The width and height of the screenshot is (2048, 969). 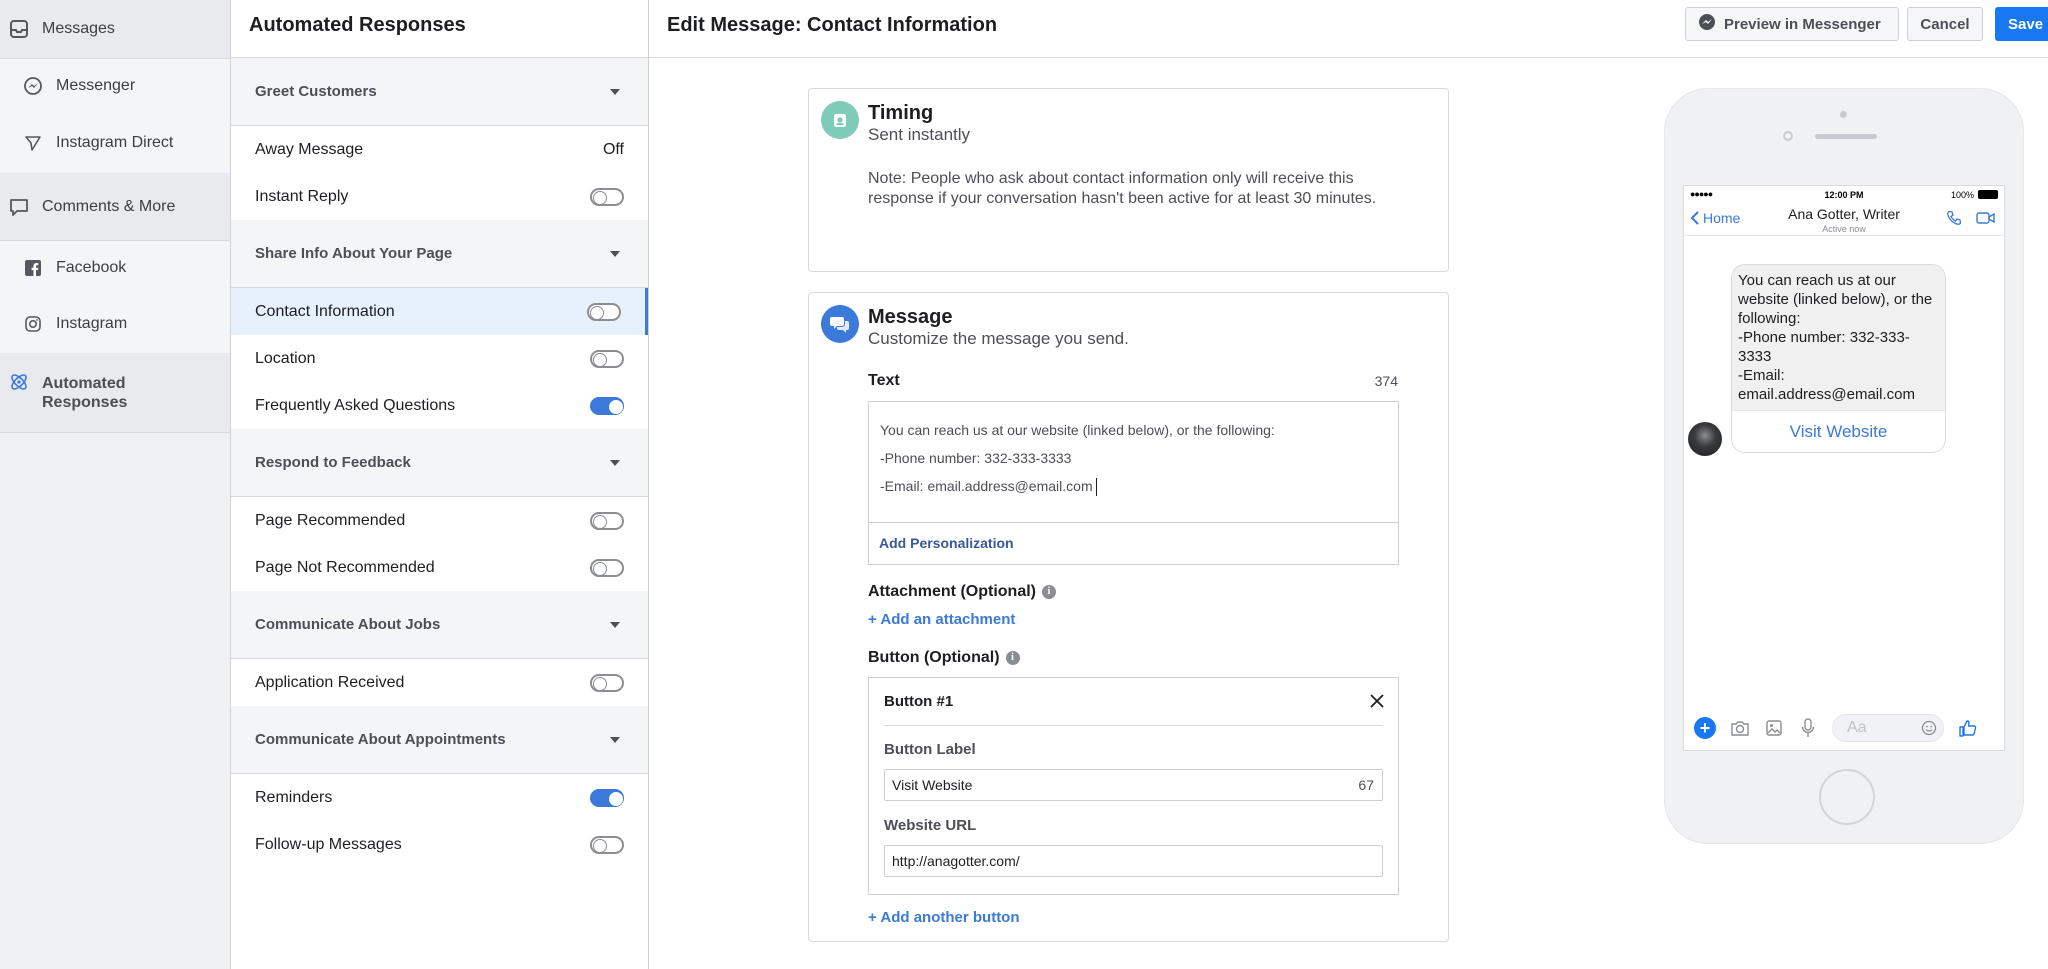 What do you see at coordinates (2021, 24) in the screenshot?
I see `save-button: Save` at bounding box center [2021, 24].